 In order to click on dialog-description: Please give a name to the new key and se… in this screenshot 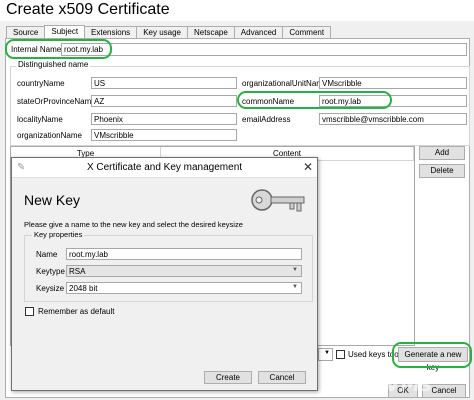, I will do `click(133, 224)`.